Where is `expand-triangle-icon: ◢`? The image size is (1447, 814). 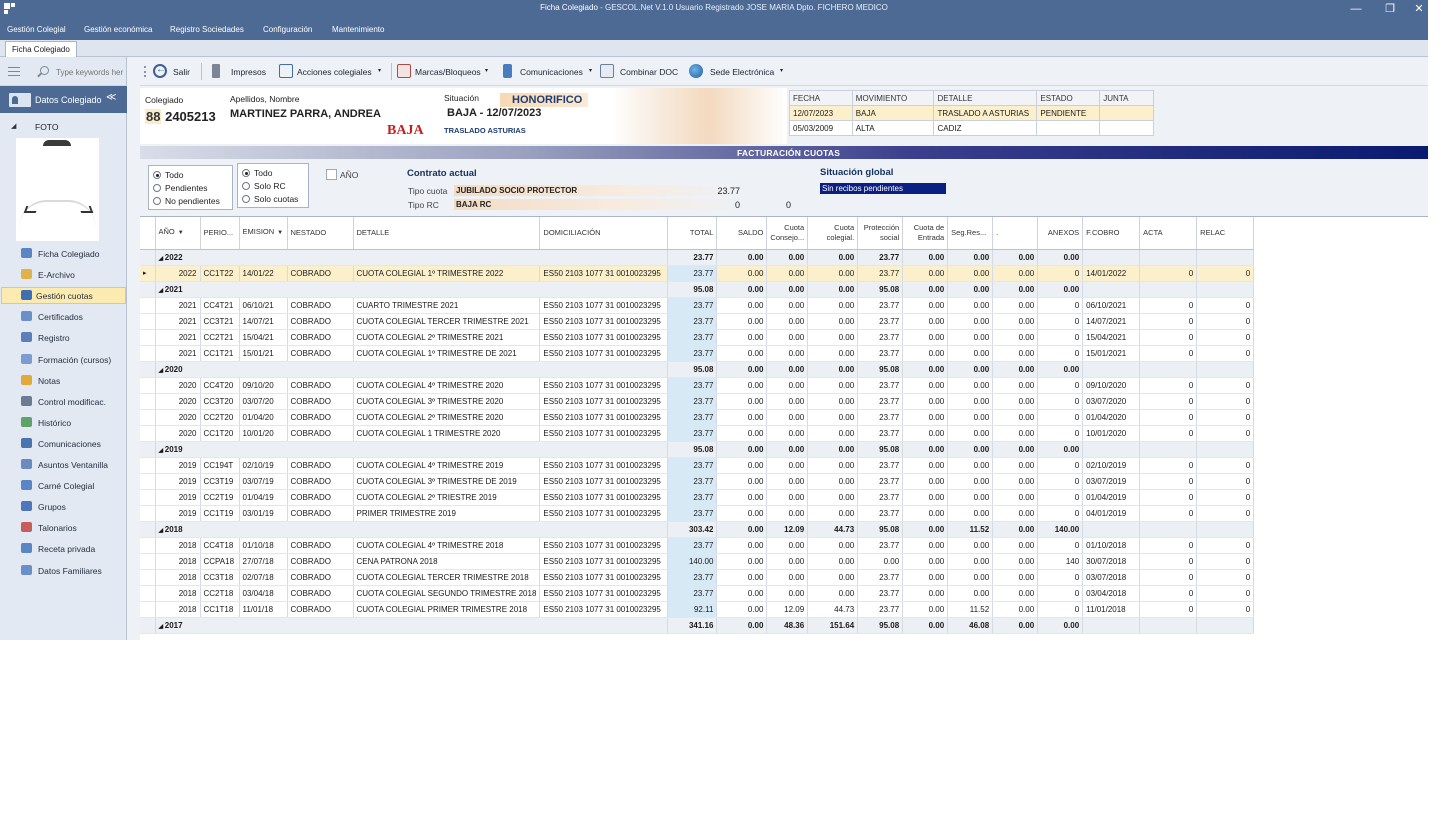
expand-triangle-icon: ◢ is located at coordinates (13, 126).